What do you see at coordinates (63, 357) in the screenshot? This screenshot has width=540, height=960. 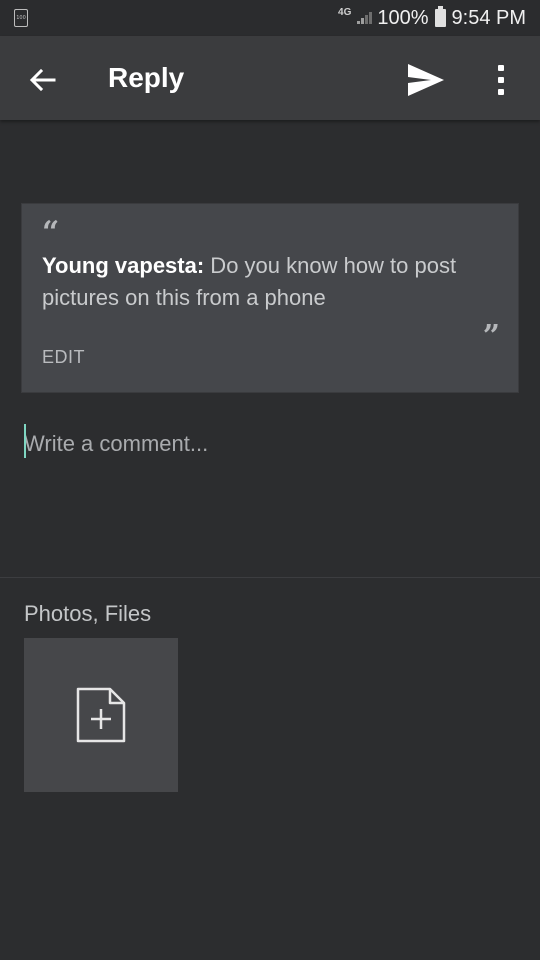 I see `edit-quote-button: EDIT` at bounding box center [63, 357].